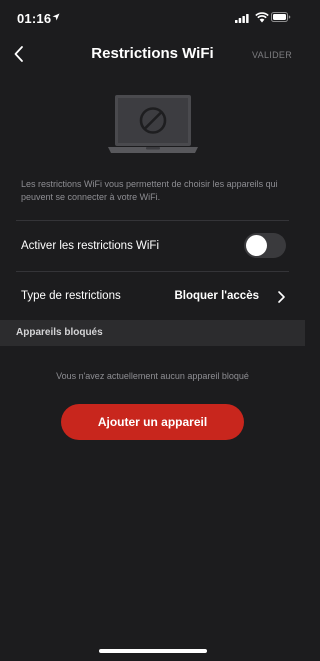  I want to click on home-indicator, so click(153, 651).